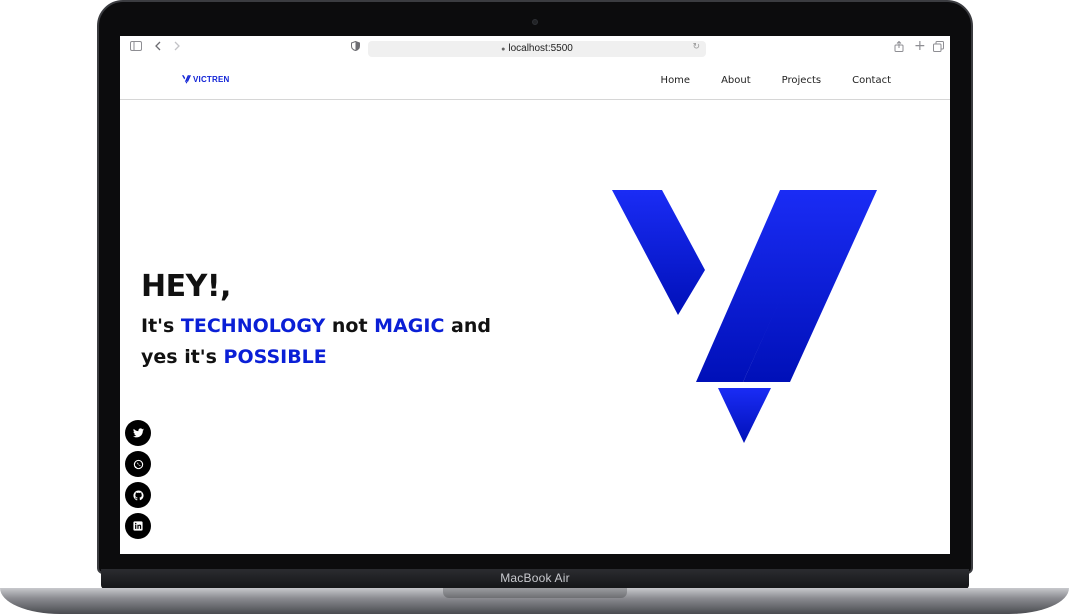  I want to click on nav-contact: Contact, so click(871, 80).